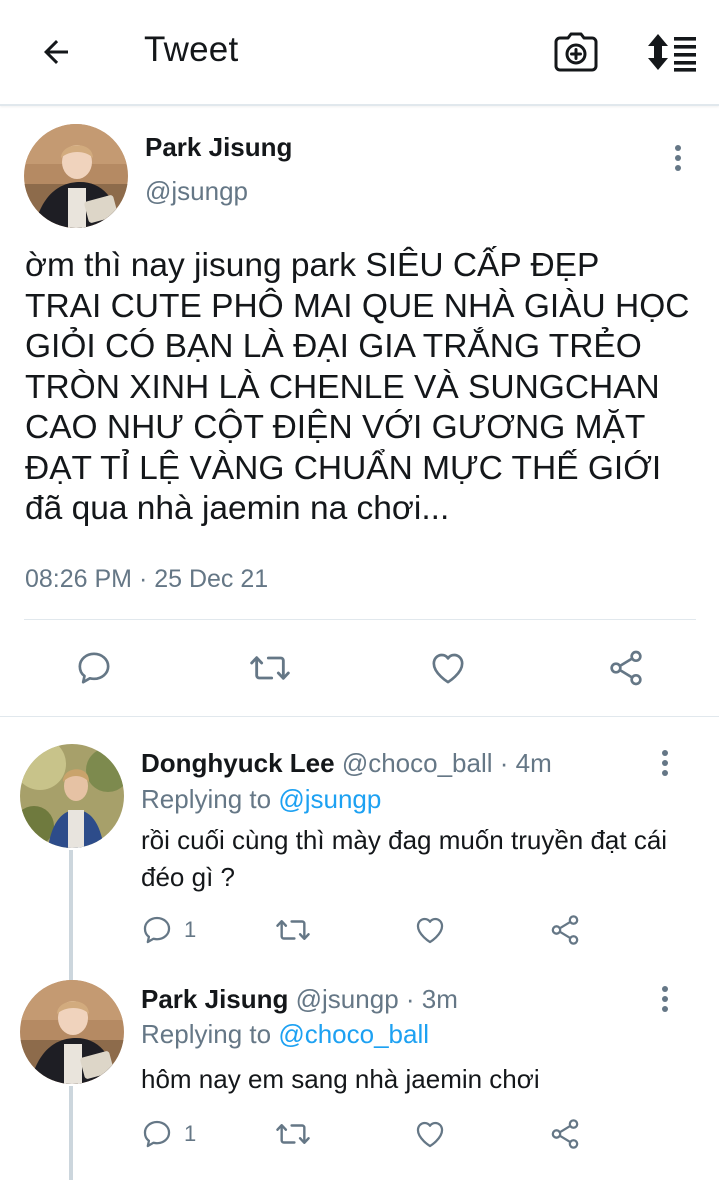 The image size is (719, 1180). I want to click on replying-to: Replying to @choco_ball, so click(285, 1034).